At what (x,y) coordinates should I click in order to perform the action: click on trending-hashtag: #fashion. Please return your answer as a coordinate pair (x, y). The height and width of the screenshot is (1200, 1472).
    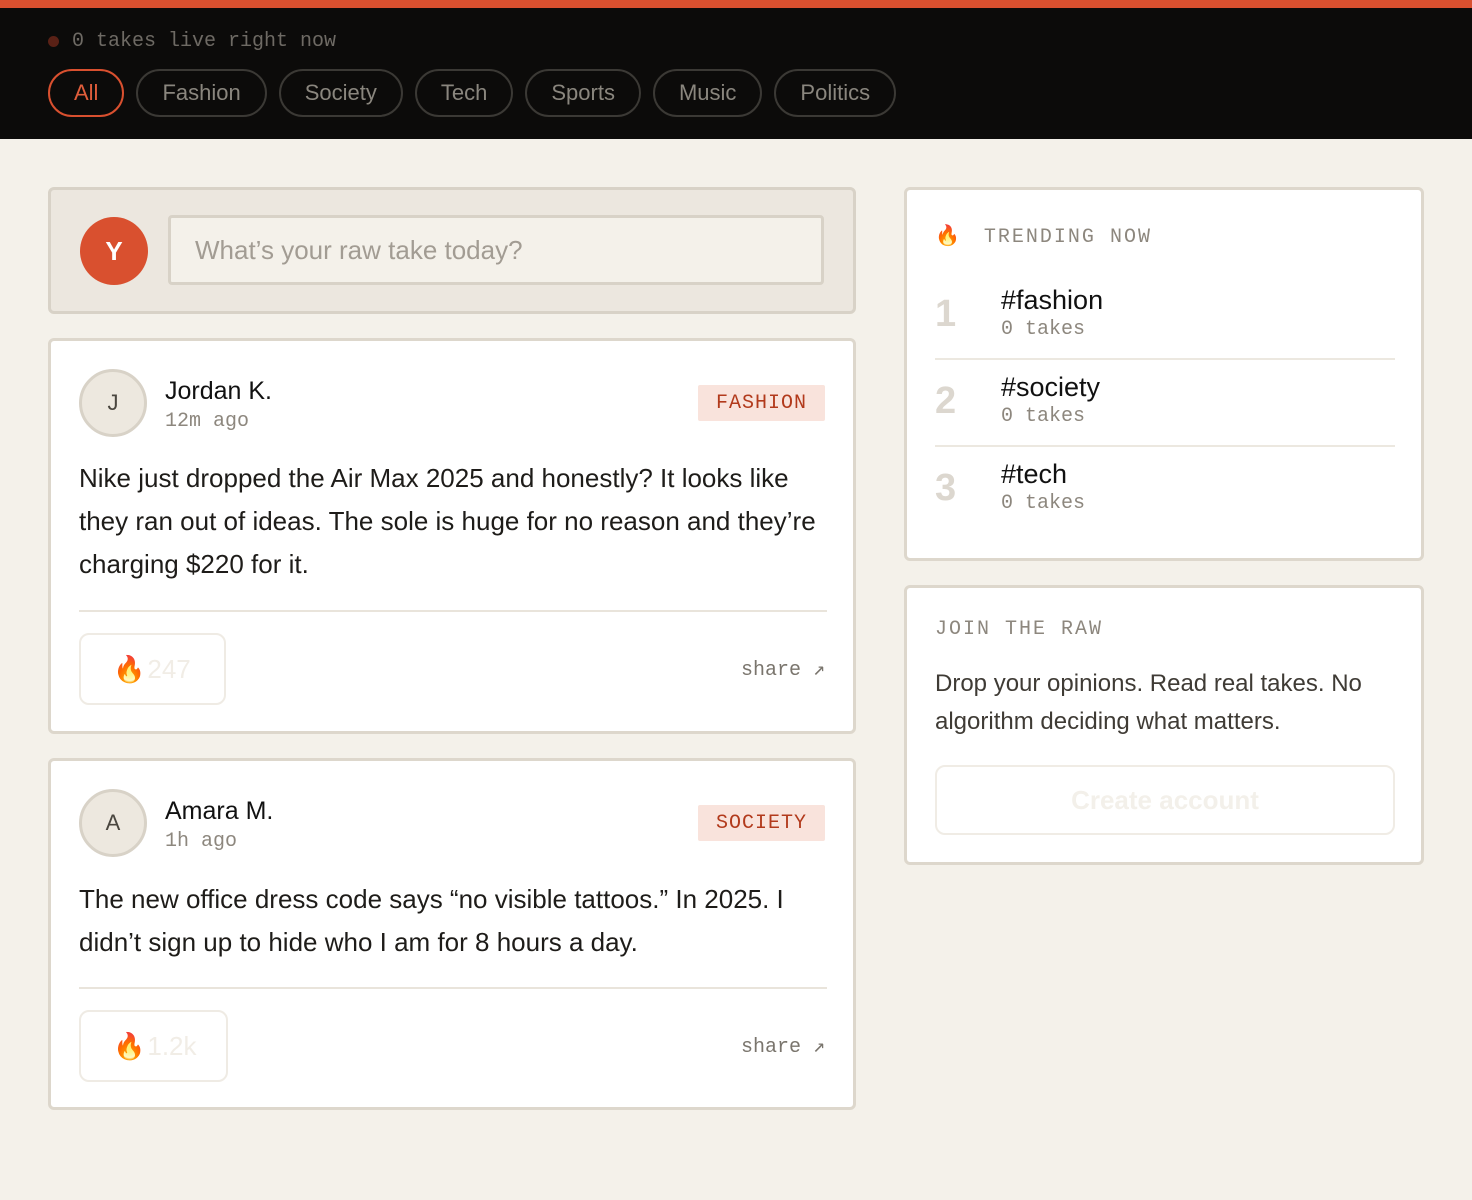
    Looking at the image, I should click on (1052, 300).